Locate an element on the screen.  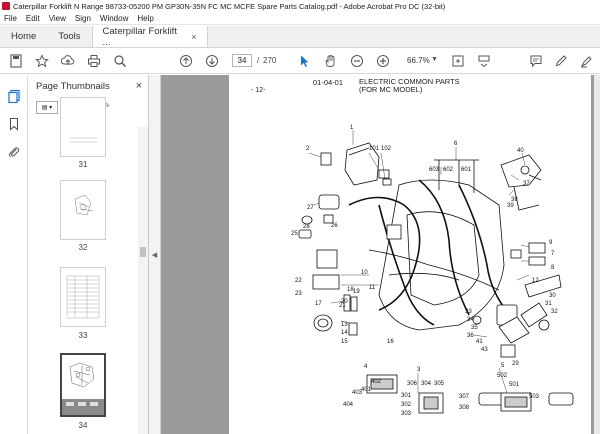
thumbnail-label-33: 33 is located at coordinates (83, 335).